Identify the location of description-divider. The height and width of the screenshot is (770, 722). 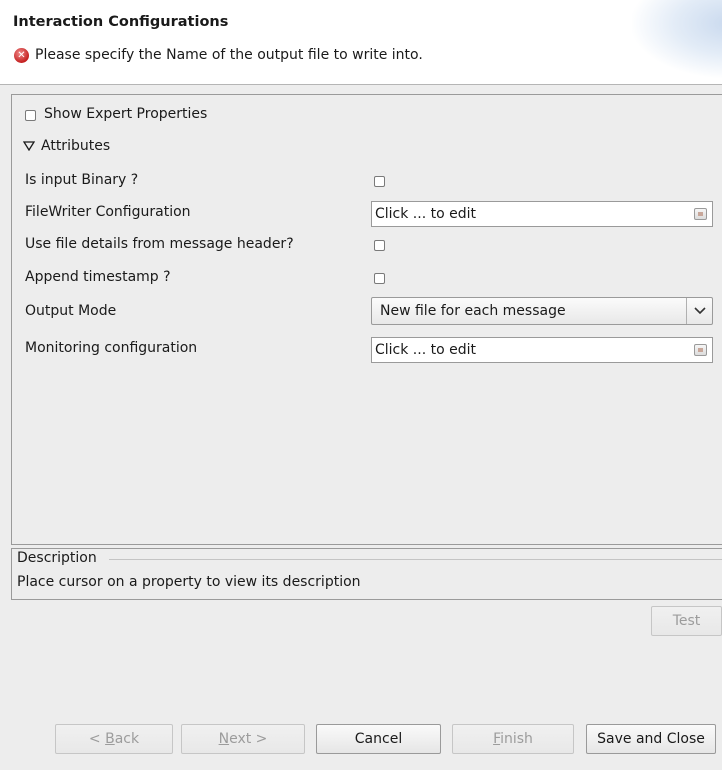
(415, 559).